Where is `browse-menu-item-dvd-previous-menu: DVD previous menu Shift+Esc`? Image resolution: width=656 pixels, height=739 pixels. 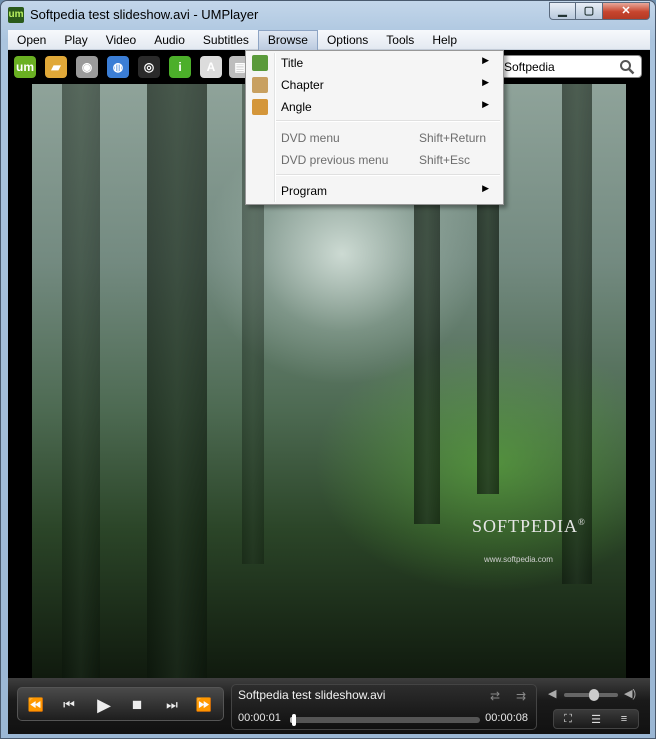 browse-menu-item-dvd-previous-menu: DVD previous menu Shift+Esc is located at coordinates (374, 160).